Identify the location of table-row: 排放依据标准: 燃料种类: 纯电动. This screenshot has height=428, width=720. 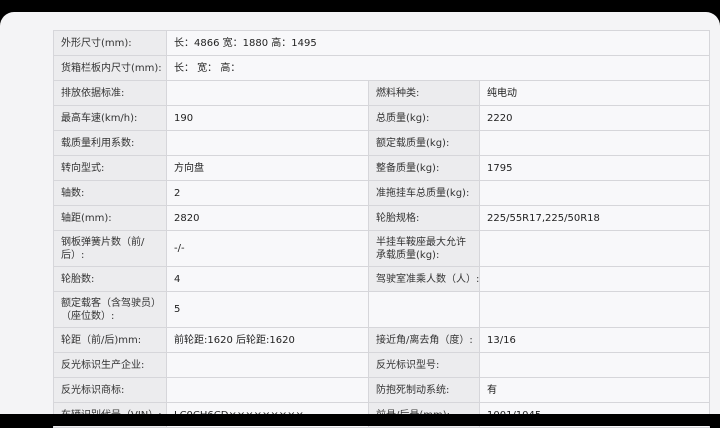
(382, 93).